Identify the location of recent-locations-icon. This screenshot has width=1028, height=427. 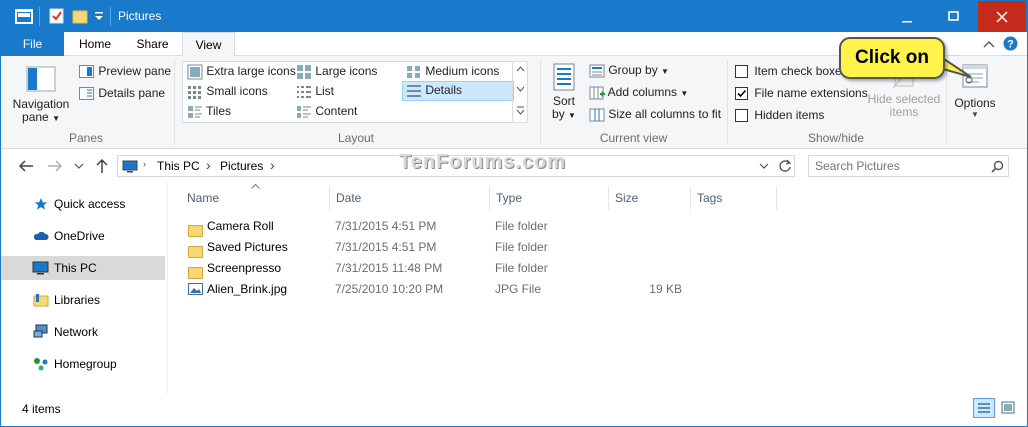
(79, 166).